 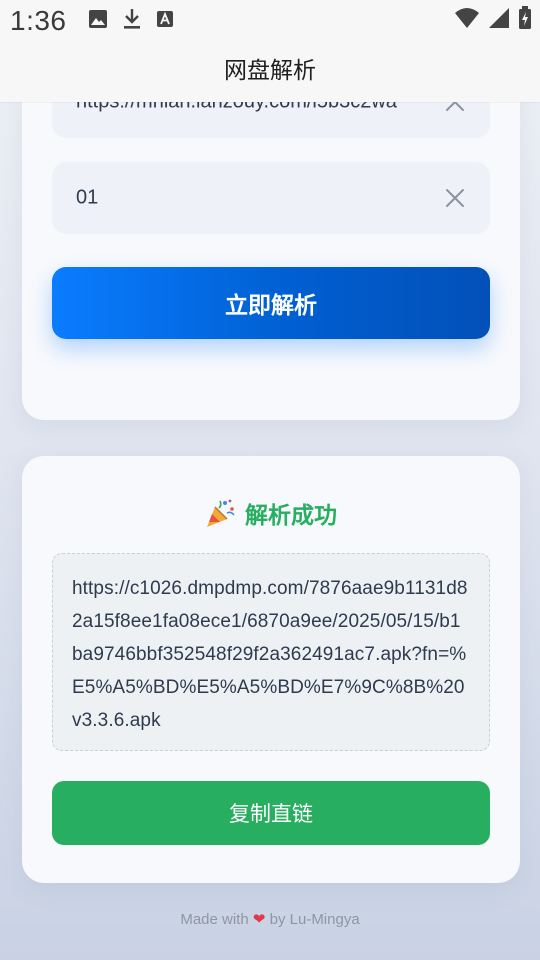 I want to click on app-bar: 网盘解析, so click(x=270, y=73).